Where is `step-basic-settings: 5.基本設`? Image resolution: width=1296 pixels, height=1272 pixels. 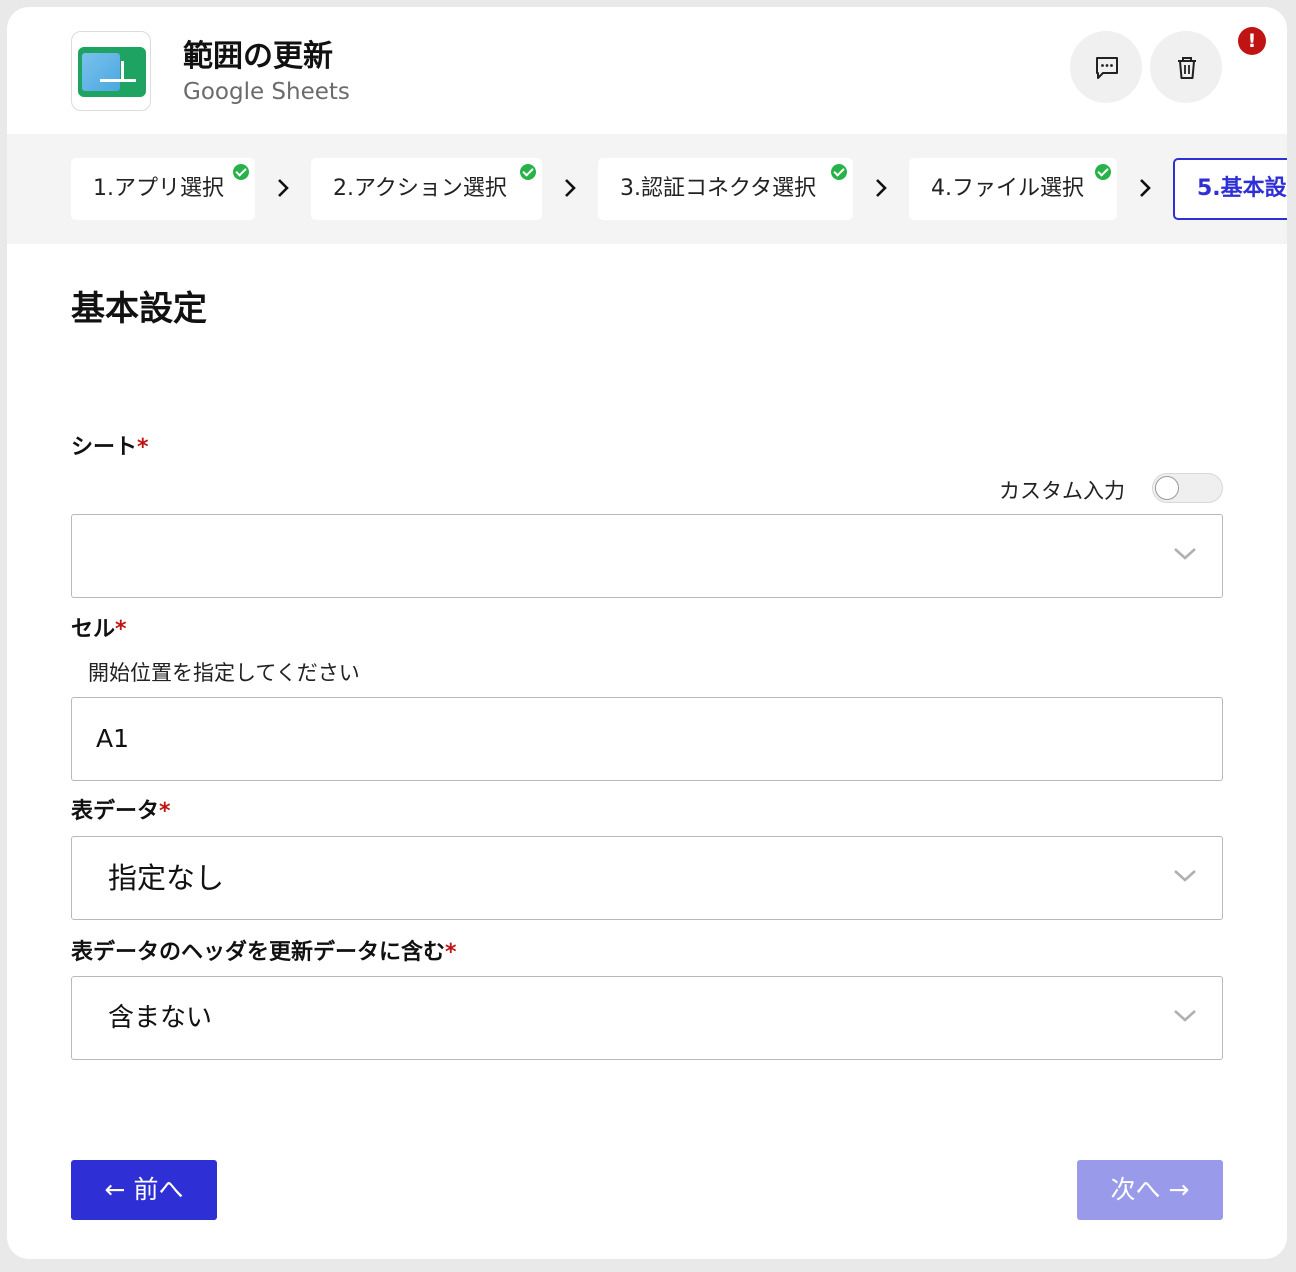 step-basic-settings: 5.基本設 is located at coordinates (1230, 189).